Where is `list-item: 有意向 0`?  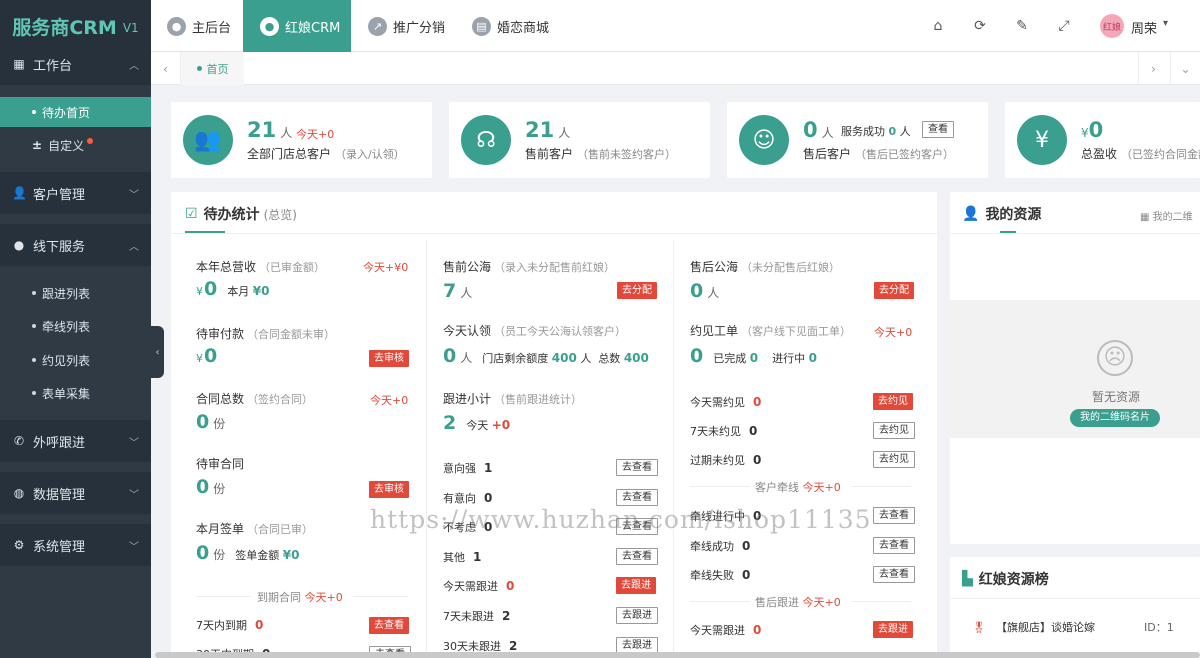 list-item: 有意向 0 is located at coordinates (468, 497).